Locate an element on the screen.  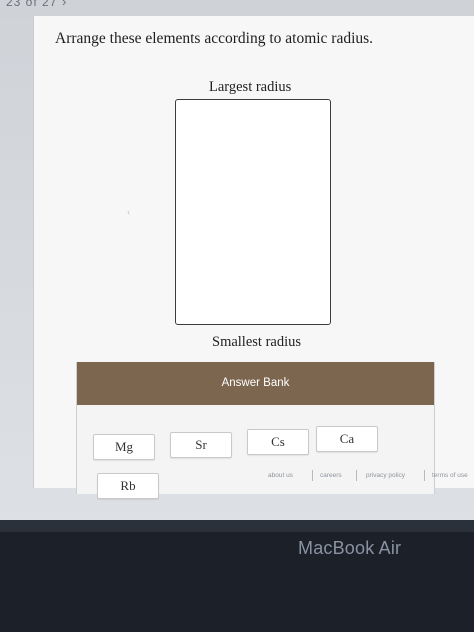
footer-link-careers: careers is located at coordinates (331, 475).